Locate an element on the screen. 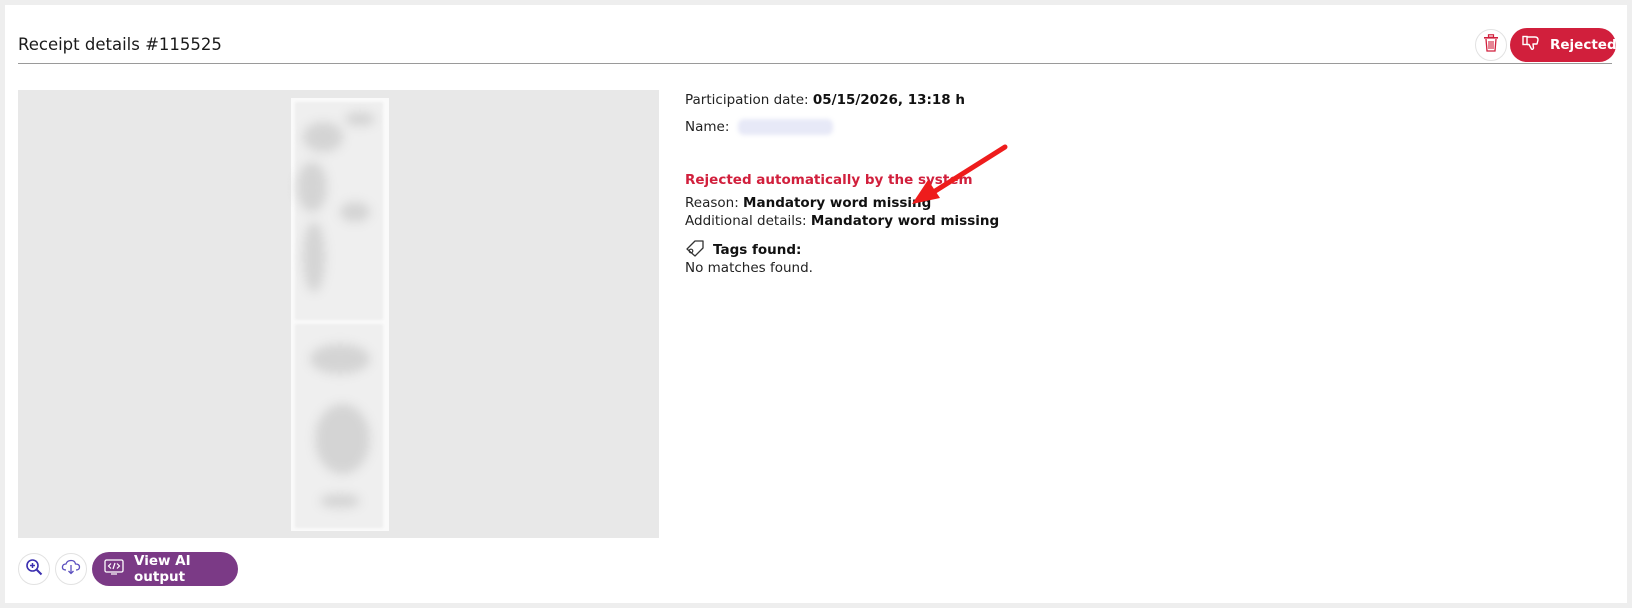 This screenshot has height=608, width=1632. zoom-in-button is located at coordinates (34, 569).